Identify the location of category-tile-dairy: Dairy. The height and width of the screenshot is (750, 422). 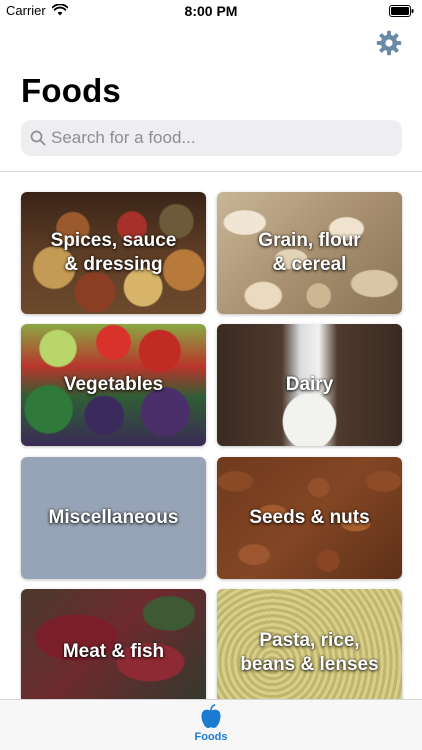
(309, 385).